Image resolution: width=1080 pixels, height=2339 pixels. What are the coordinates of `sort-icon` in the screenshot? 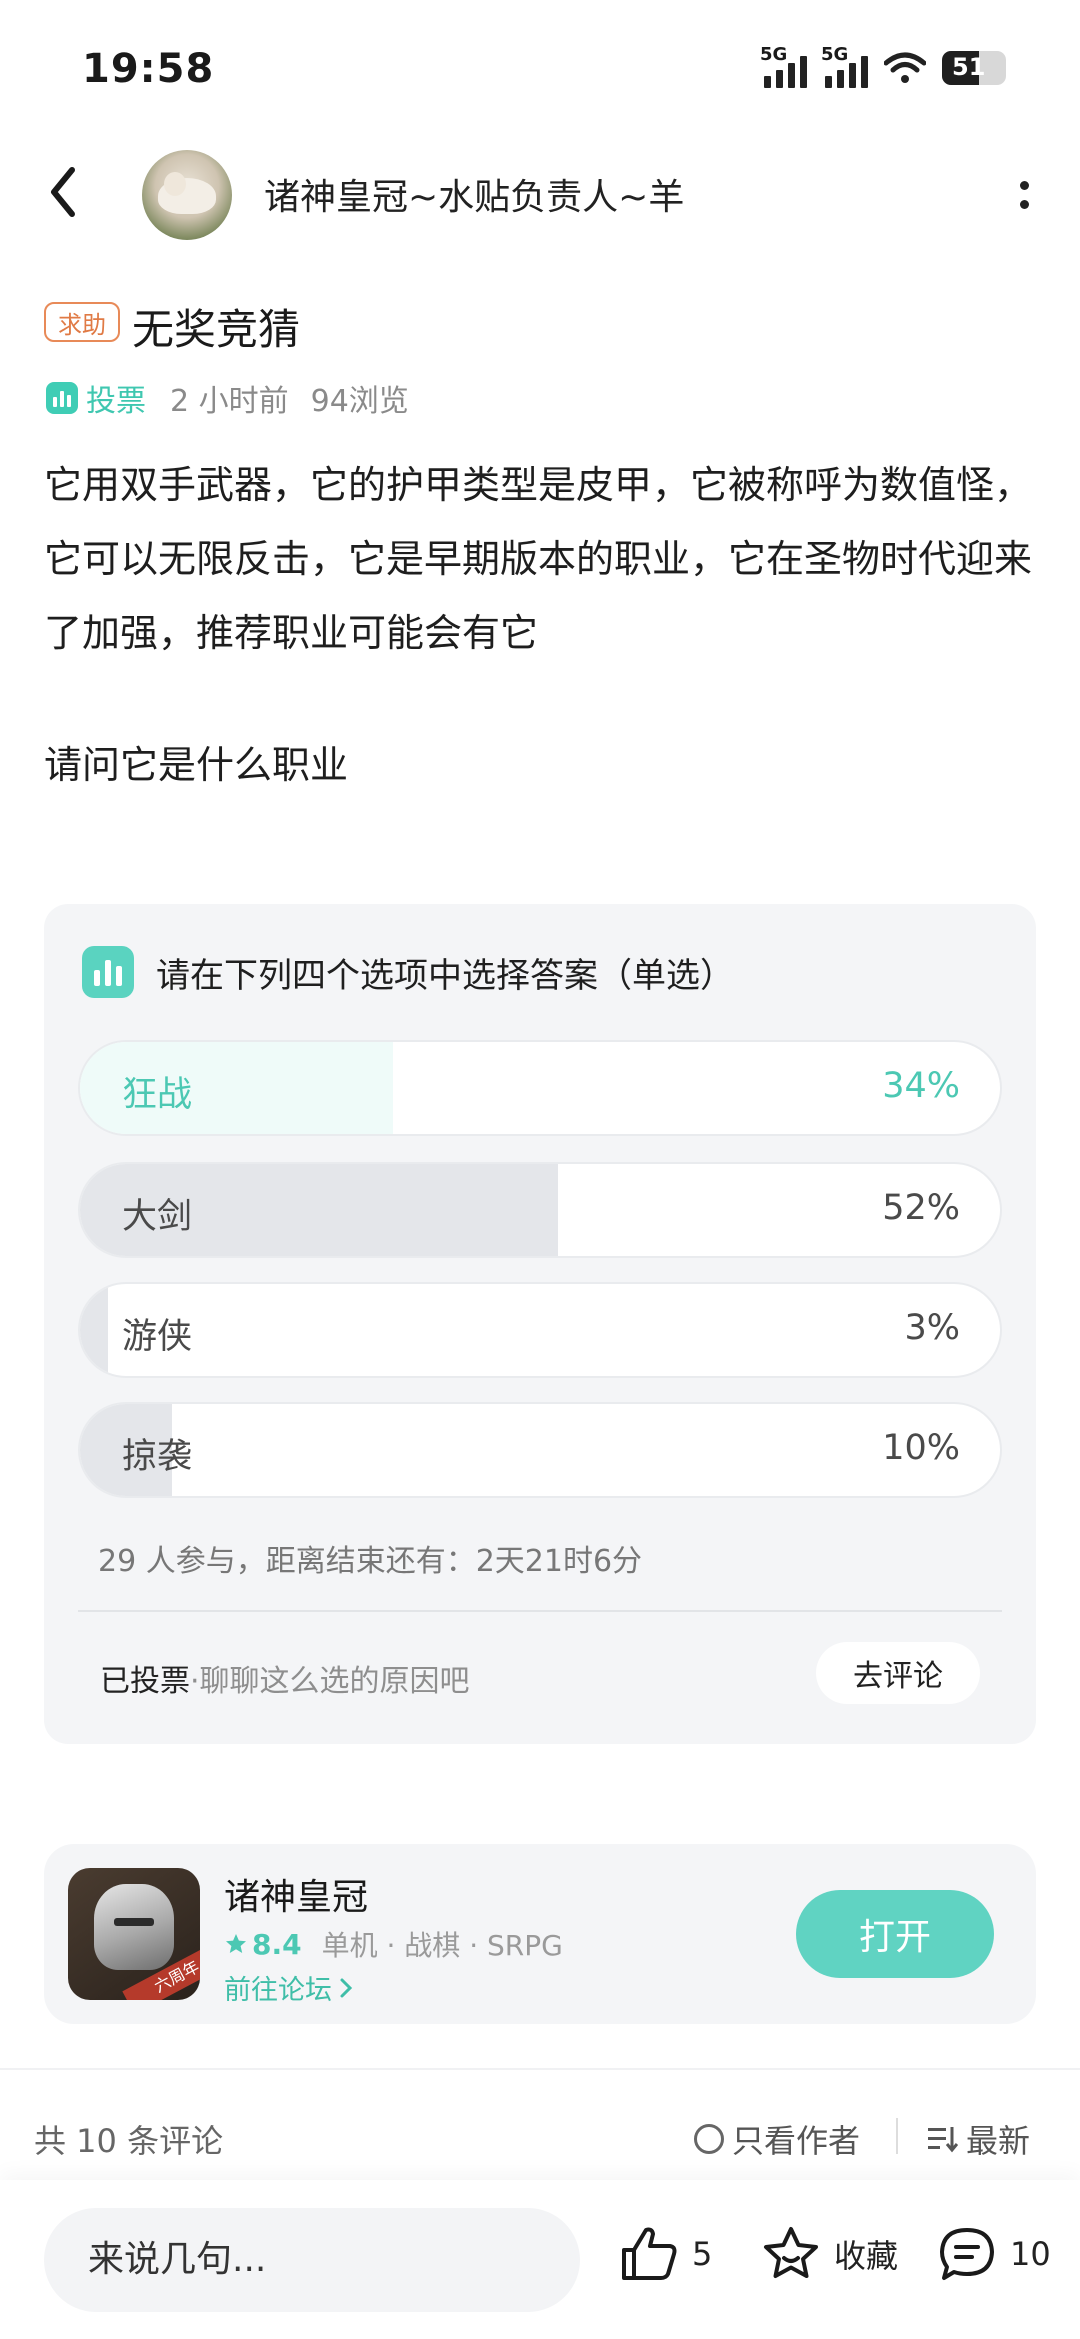 It's located at (943, 2140).